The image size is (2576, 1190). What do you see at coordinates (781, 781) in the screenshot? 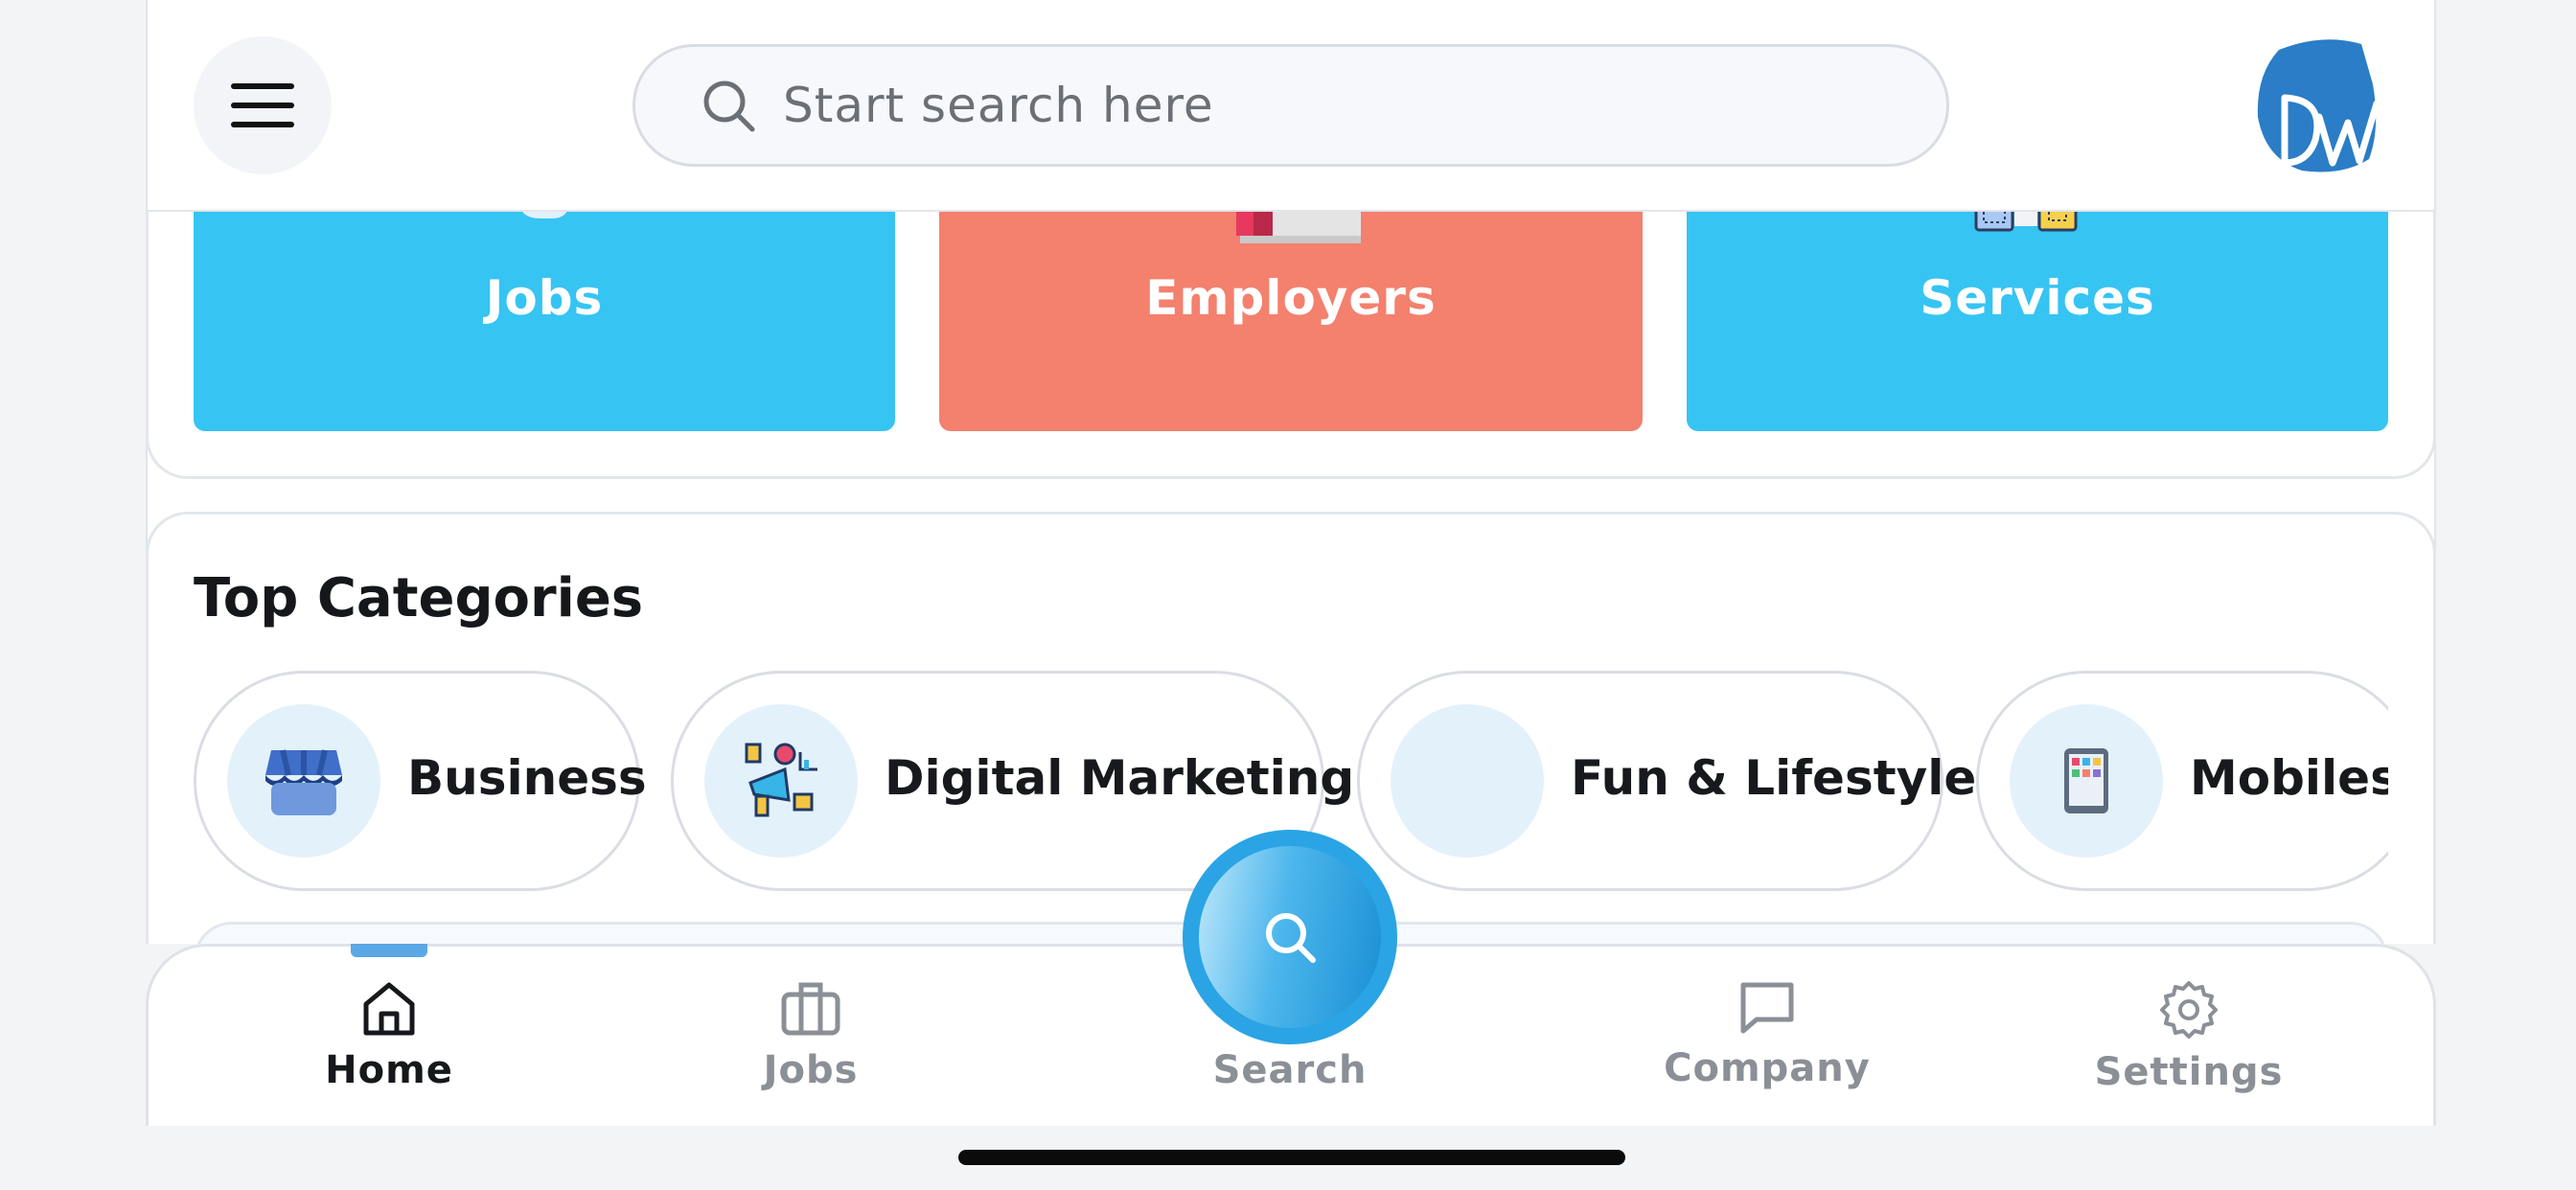
I see `marketing-icon` at bounding box center [781, 781].